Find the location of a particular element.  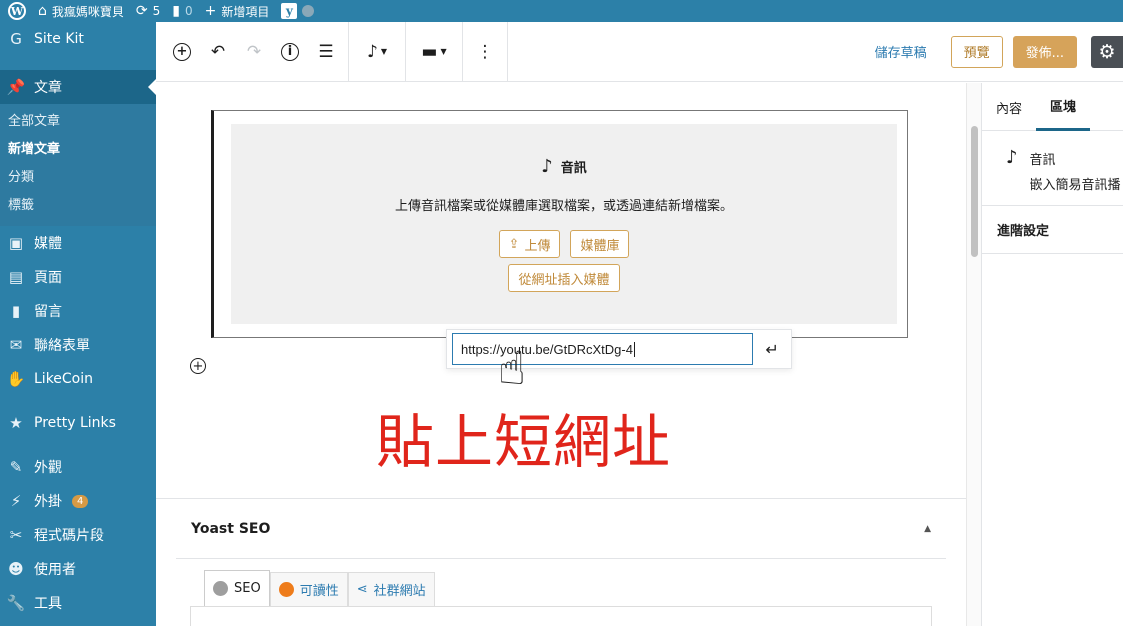

undo-icon: ↶ is located at coordinates (218, 51).